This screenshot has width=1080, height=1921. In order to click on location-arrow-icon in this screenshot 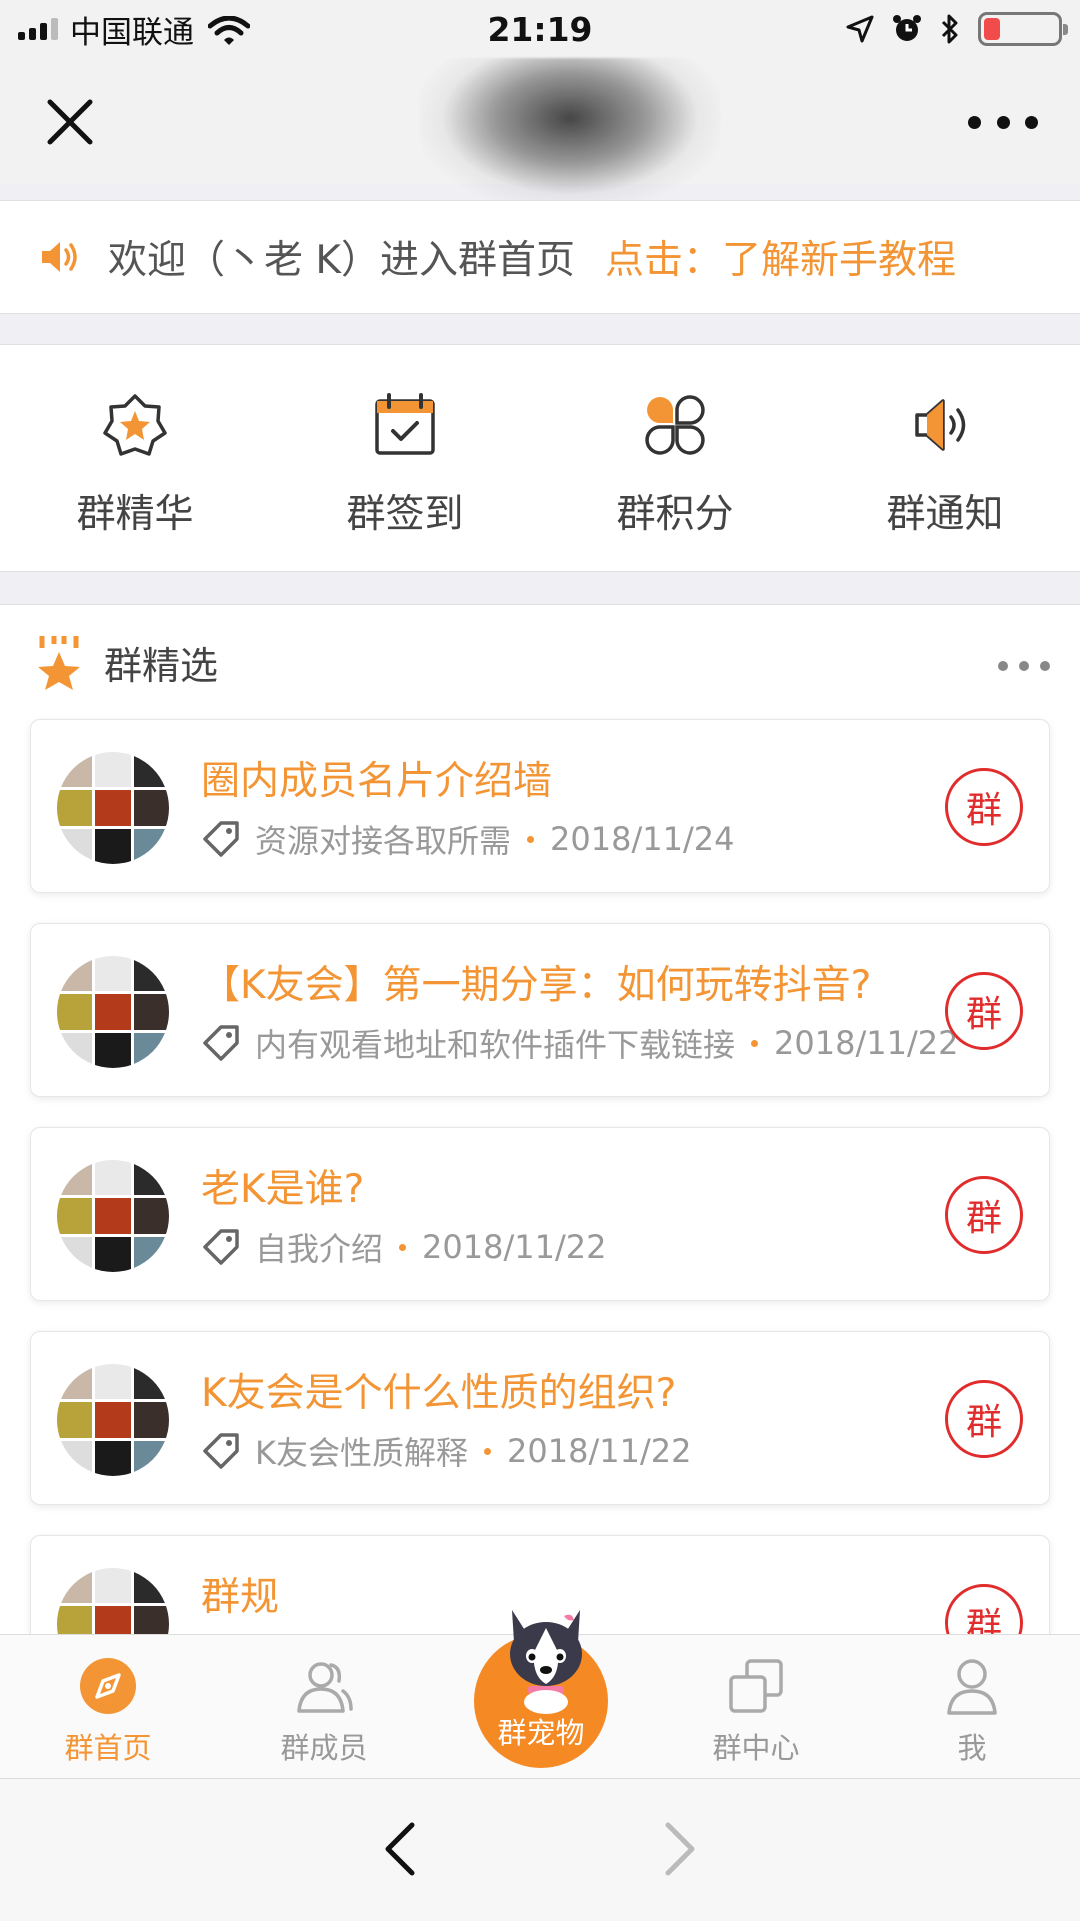, I will do `click(860, 29)`.